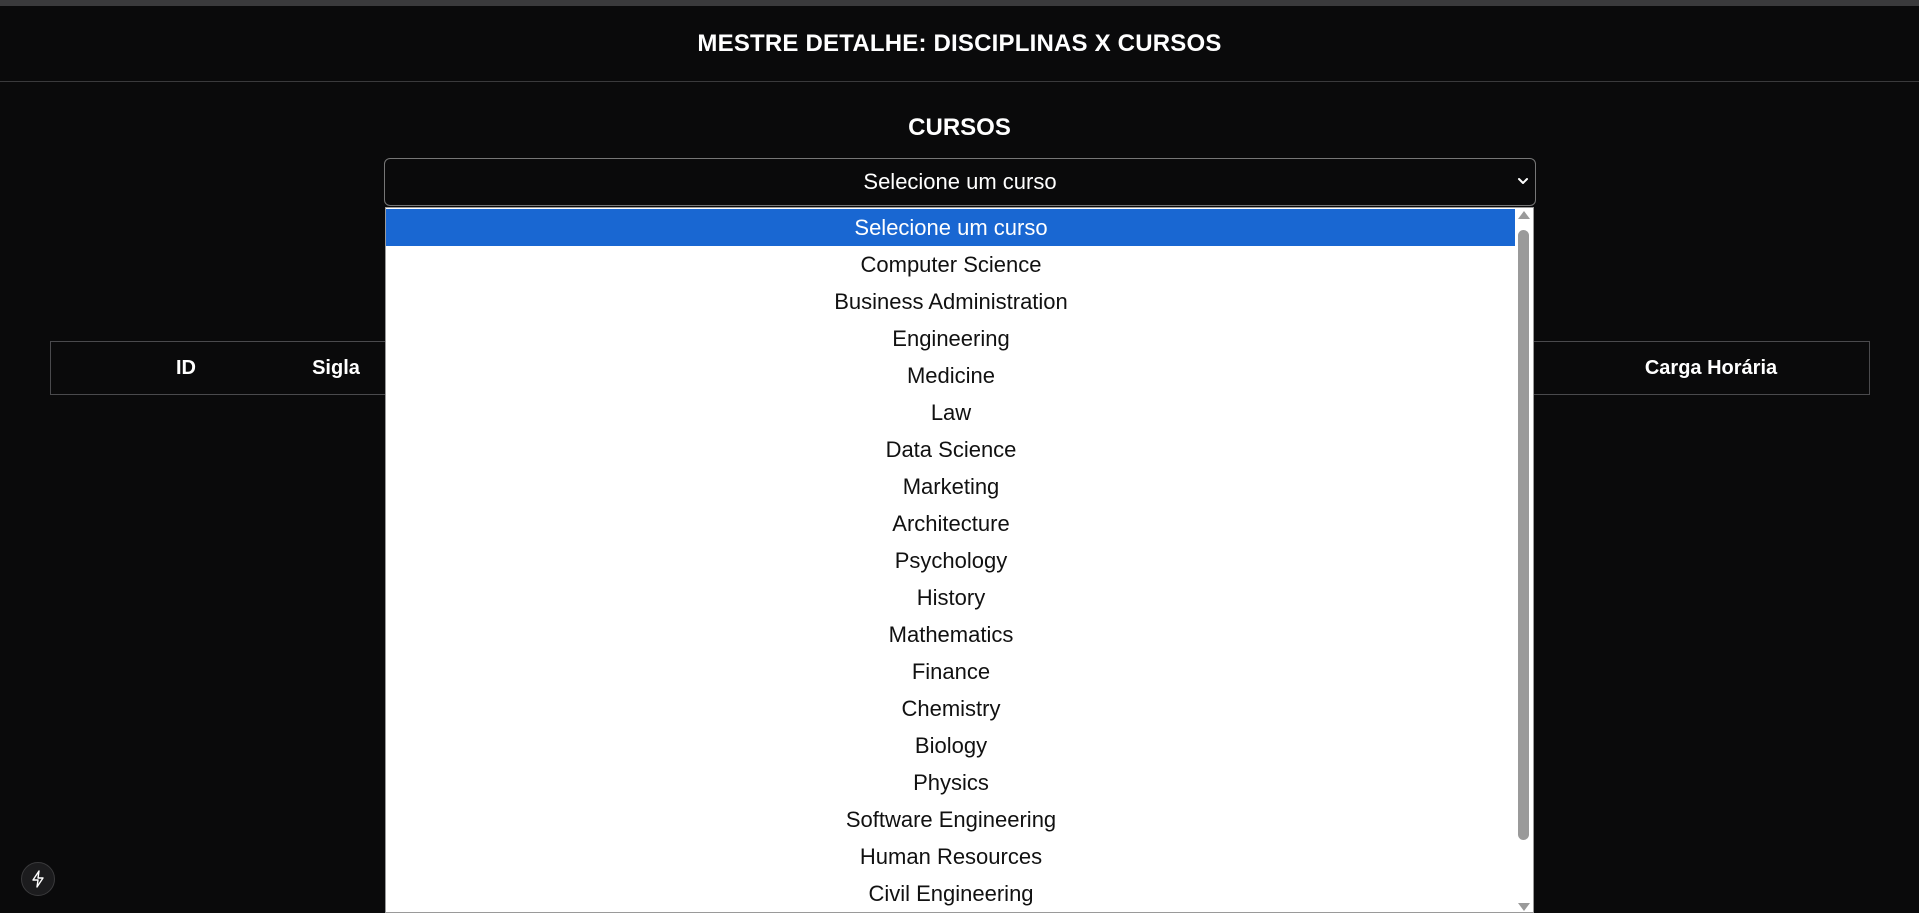  Describe the element at coordinates (1524, 215) in the screenshot. I see `scroll-up-arrow-icon` at that location.